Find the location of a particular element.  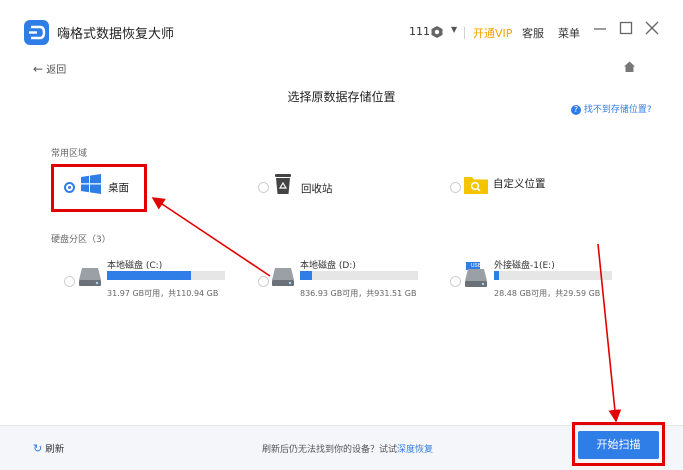

close-icon is located at coordinates (652, 28).